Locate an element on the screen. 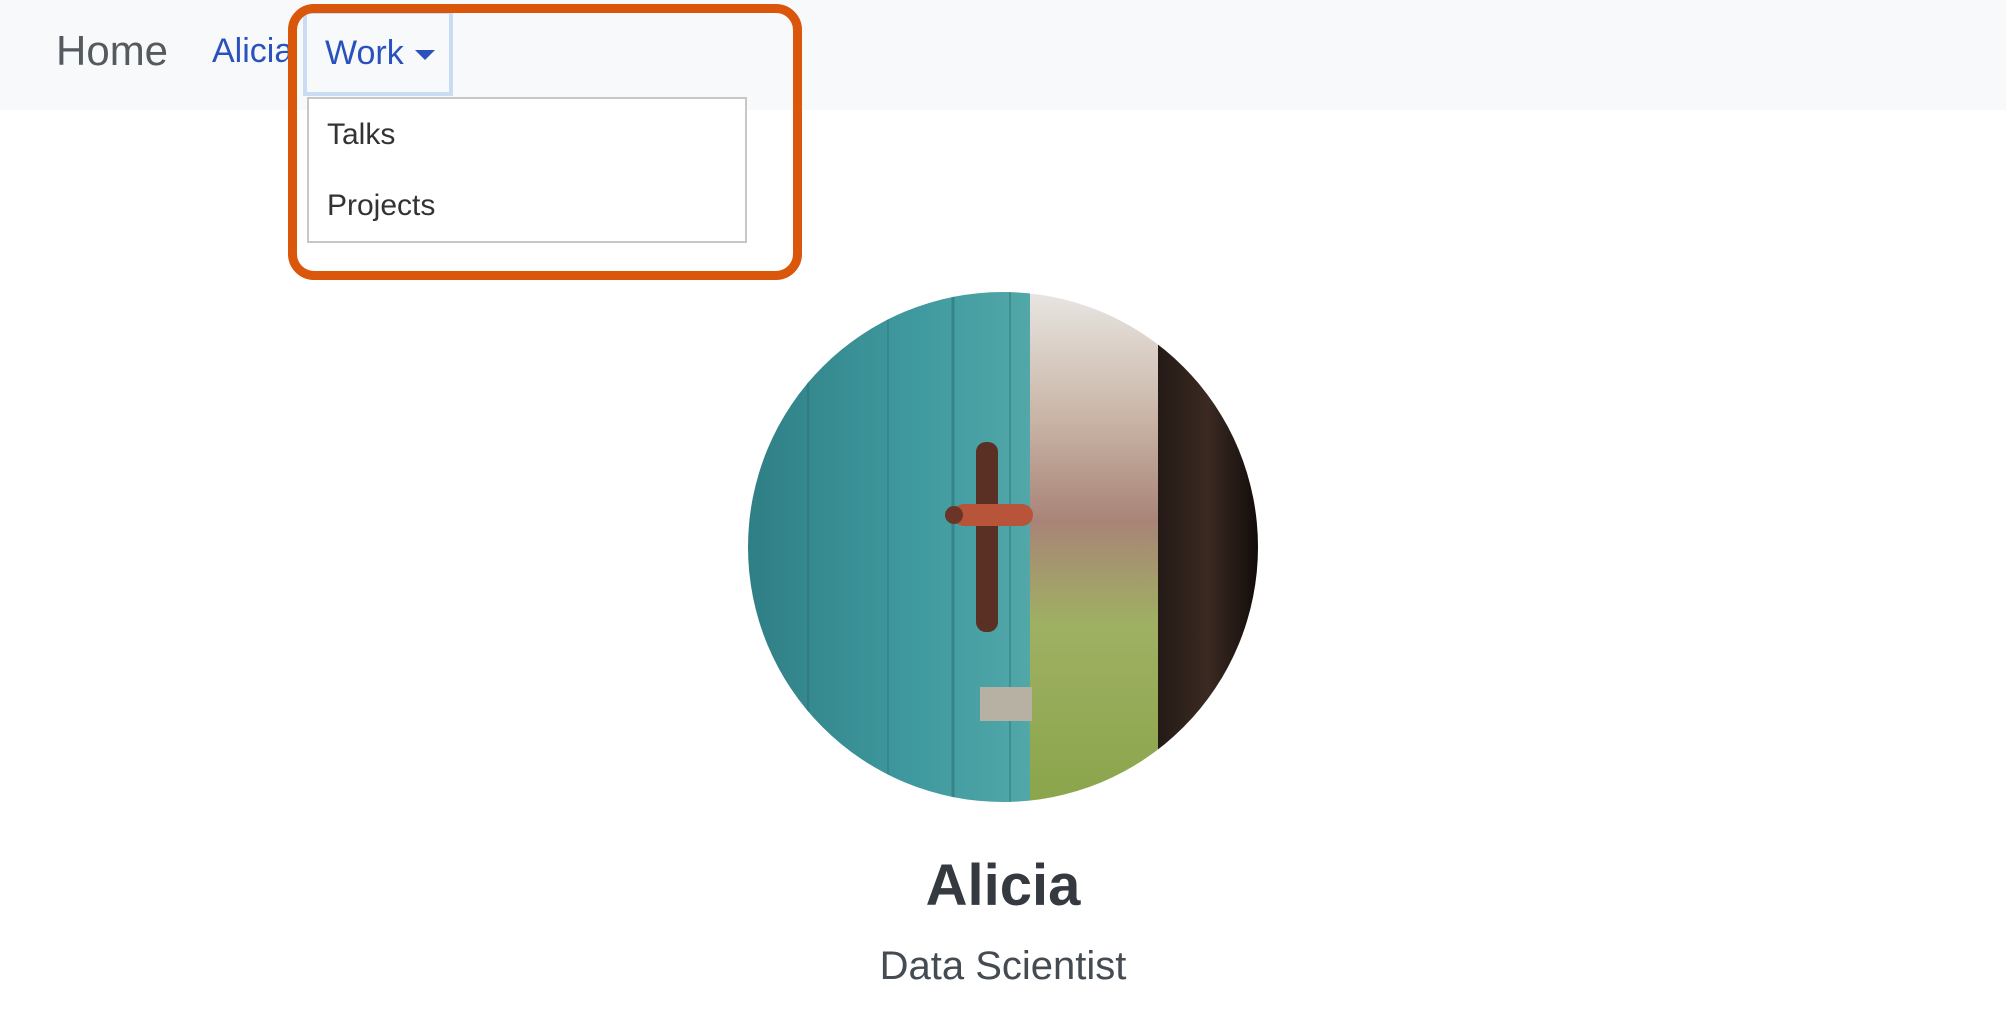  home-link: Home is located at coordinates (112, 51).